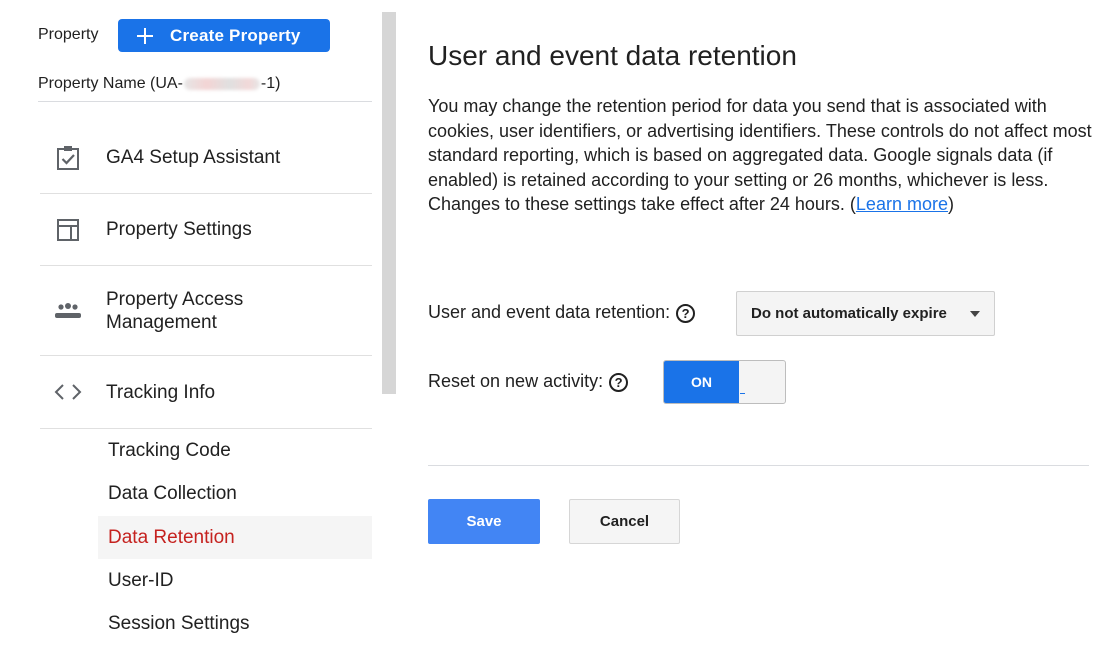 This screenshot has height=648, width=1116. What do you see at coordinates (389, 203) in the screenshot?
I see `sidebar-scrollbar` at bounding box center [389, 203].